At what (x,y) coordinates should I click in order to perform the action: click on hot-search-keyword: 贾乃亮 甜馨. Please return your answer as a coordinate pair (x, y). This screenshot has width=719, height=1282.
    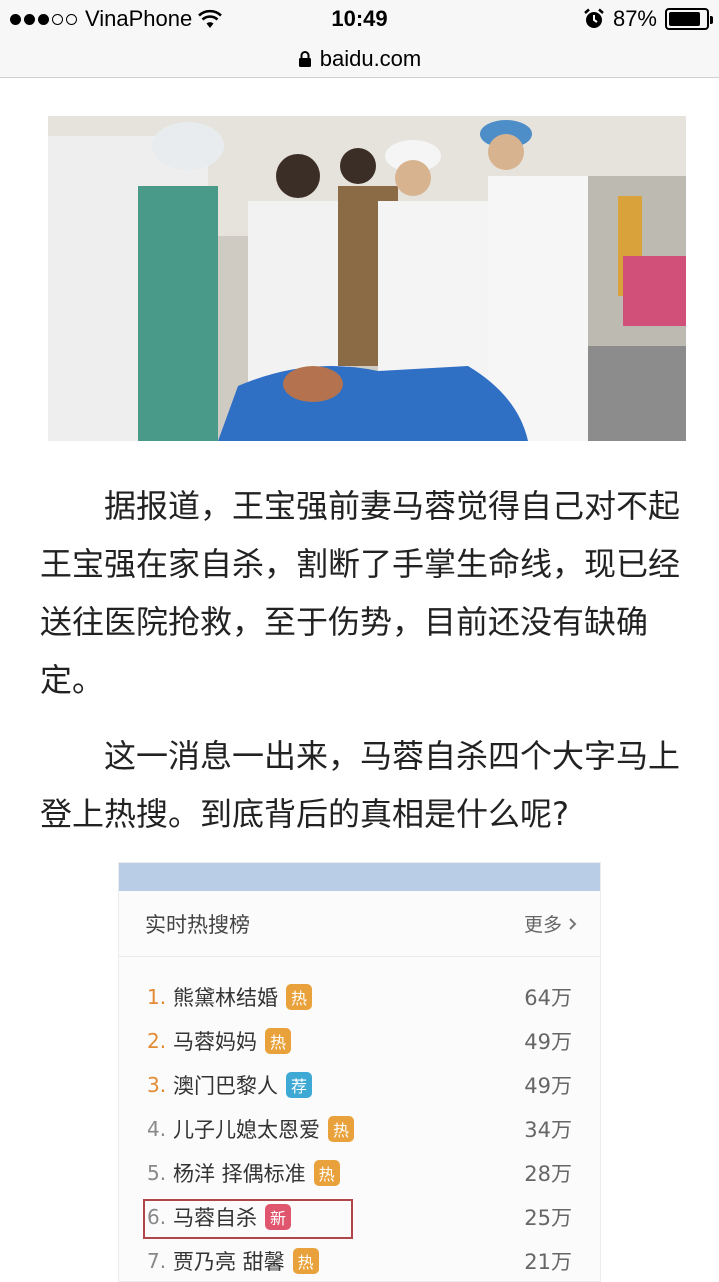
    Looking at the image, I should click on (229, 1262).